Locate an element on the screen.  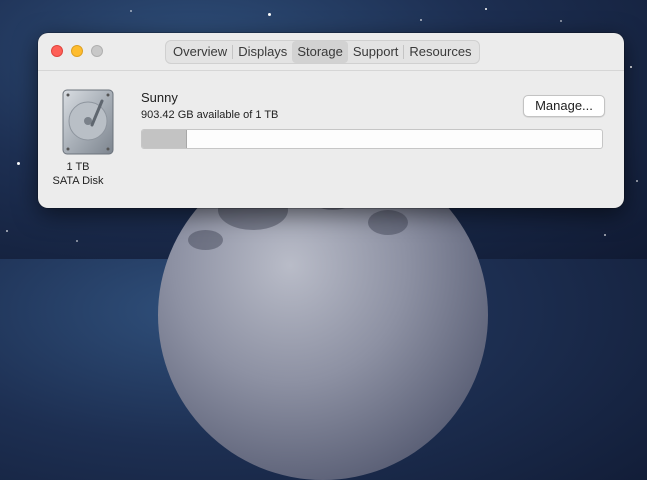
tab-storage: Storage is located at coordinates (320, 52).